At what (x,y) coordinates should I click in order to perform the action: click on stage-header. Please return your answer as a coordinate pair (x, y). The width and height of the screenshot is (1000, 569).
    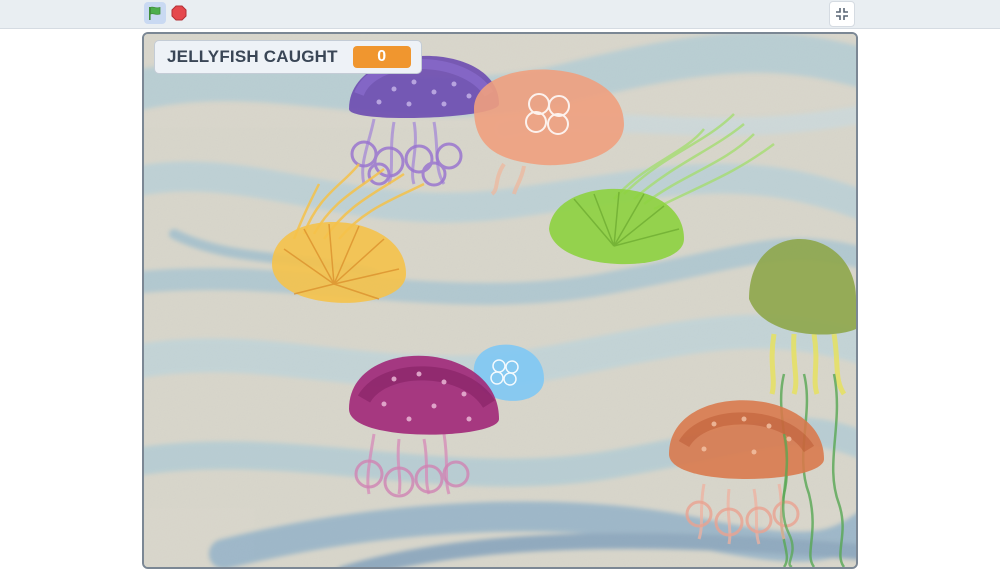
    Looking at the image, I should click on (500, 14).